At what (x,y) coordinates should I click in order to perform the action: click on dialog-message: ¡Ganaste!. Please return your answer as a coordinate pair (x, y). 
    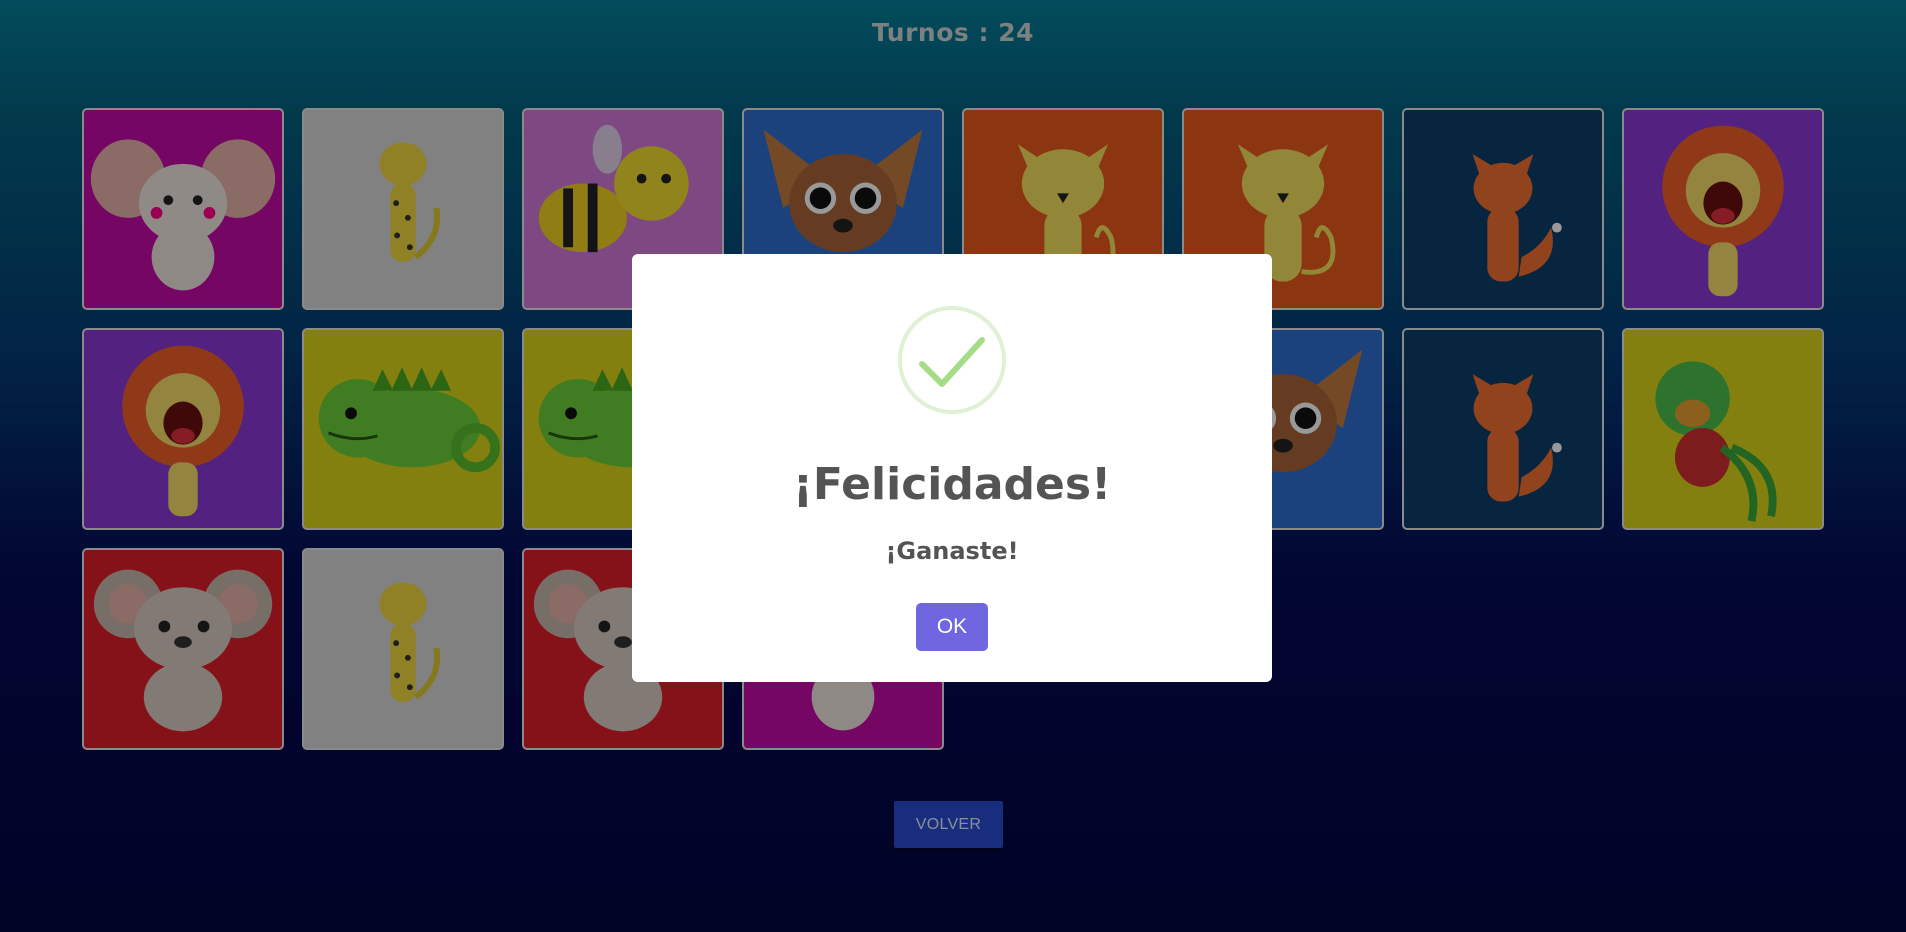
    Looking at the image, I should click on (952, 551).